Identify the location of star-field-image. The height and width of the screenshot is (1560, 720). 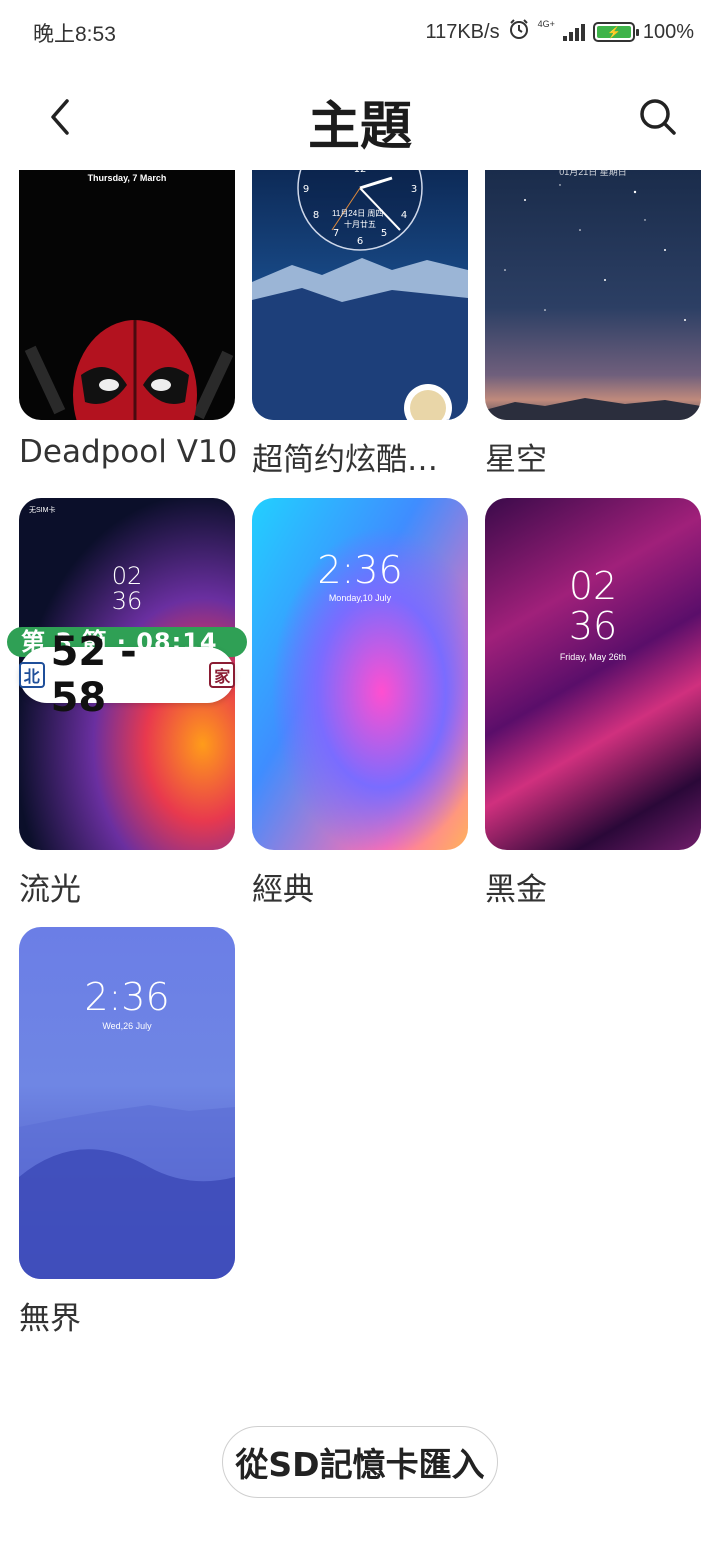
(593, 302).